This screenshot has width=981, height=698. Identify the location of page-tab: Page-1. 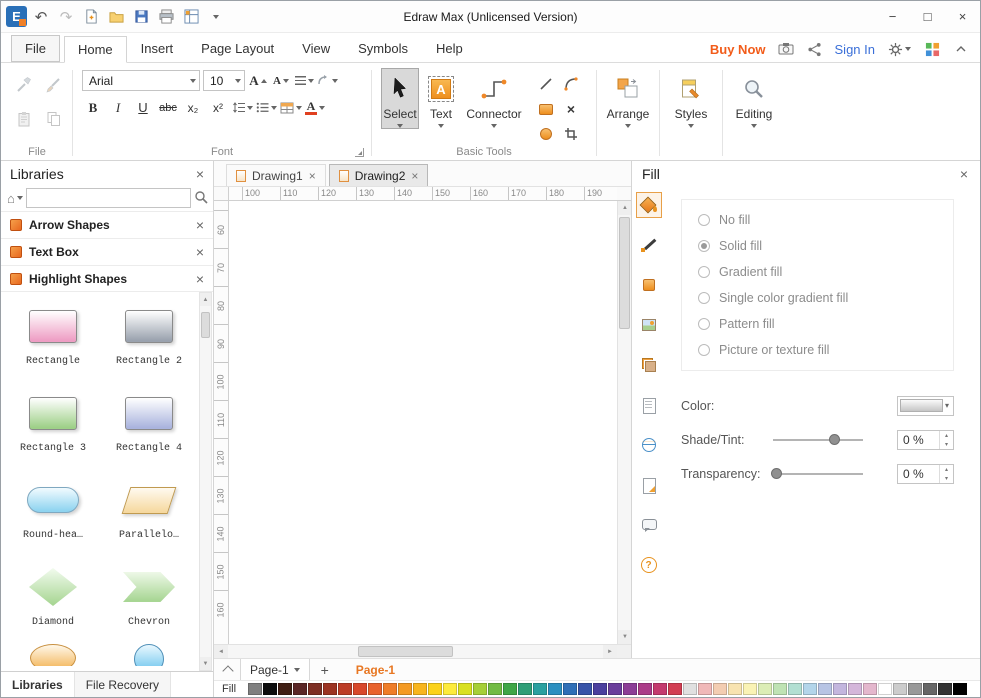
(275, 669).